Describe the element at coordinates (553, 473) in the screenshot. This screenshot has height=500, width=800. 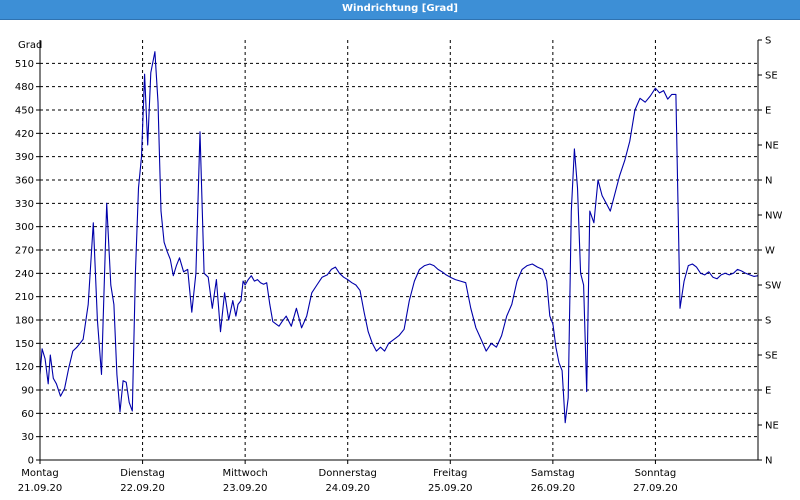
I see `x-tick-day: Samstag` at that location.